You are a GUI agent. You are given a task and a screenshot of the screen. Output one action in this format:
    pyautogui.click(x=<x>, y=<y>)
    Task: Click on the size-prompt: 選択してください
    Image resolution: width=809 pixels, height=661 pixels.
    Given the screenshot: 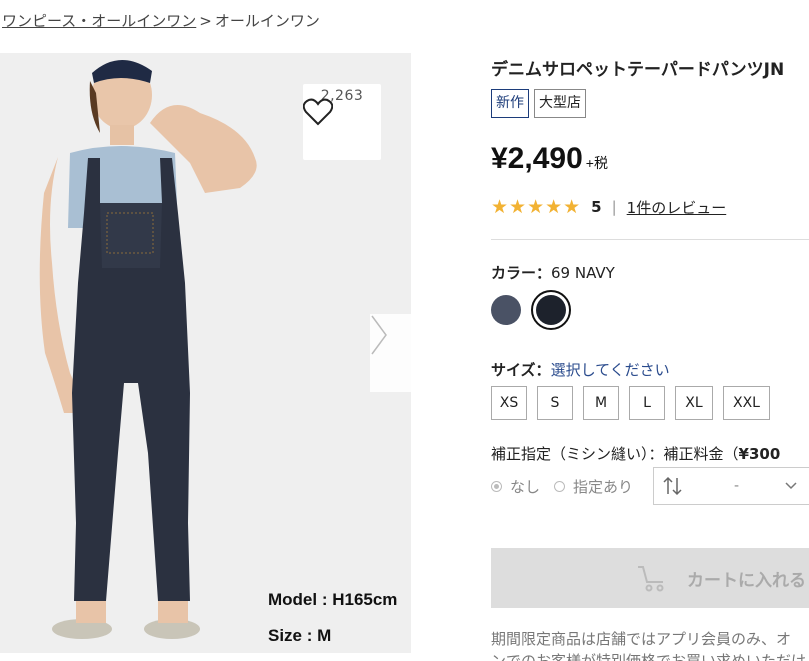 What is the action you would take?
    pyautogui.click(x=610, y=370)
    